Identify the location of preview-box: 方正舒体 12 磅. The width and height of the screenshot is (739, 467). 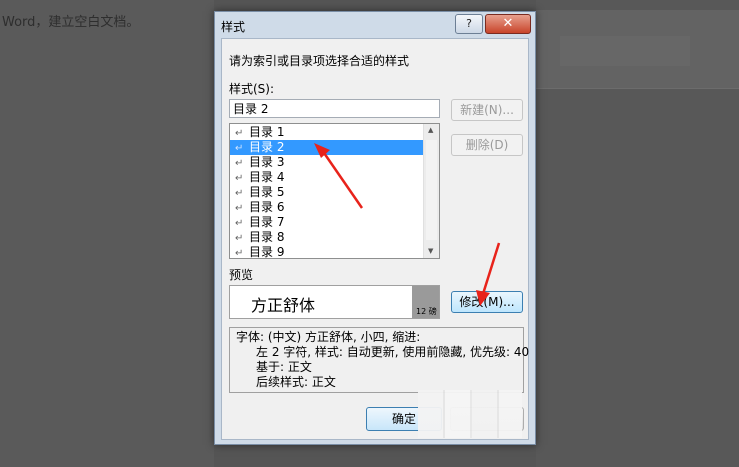
(334, 302).